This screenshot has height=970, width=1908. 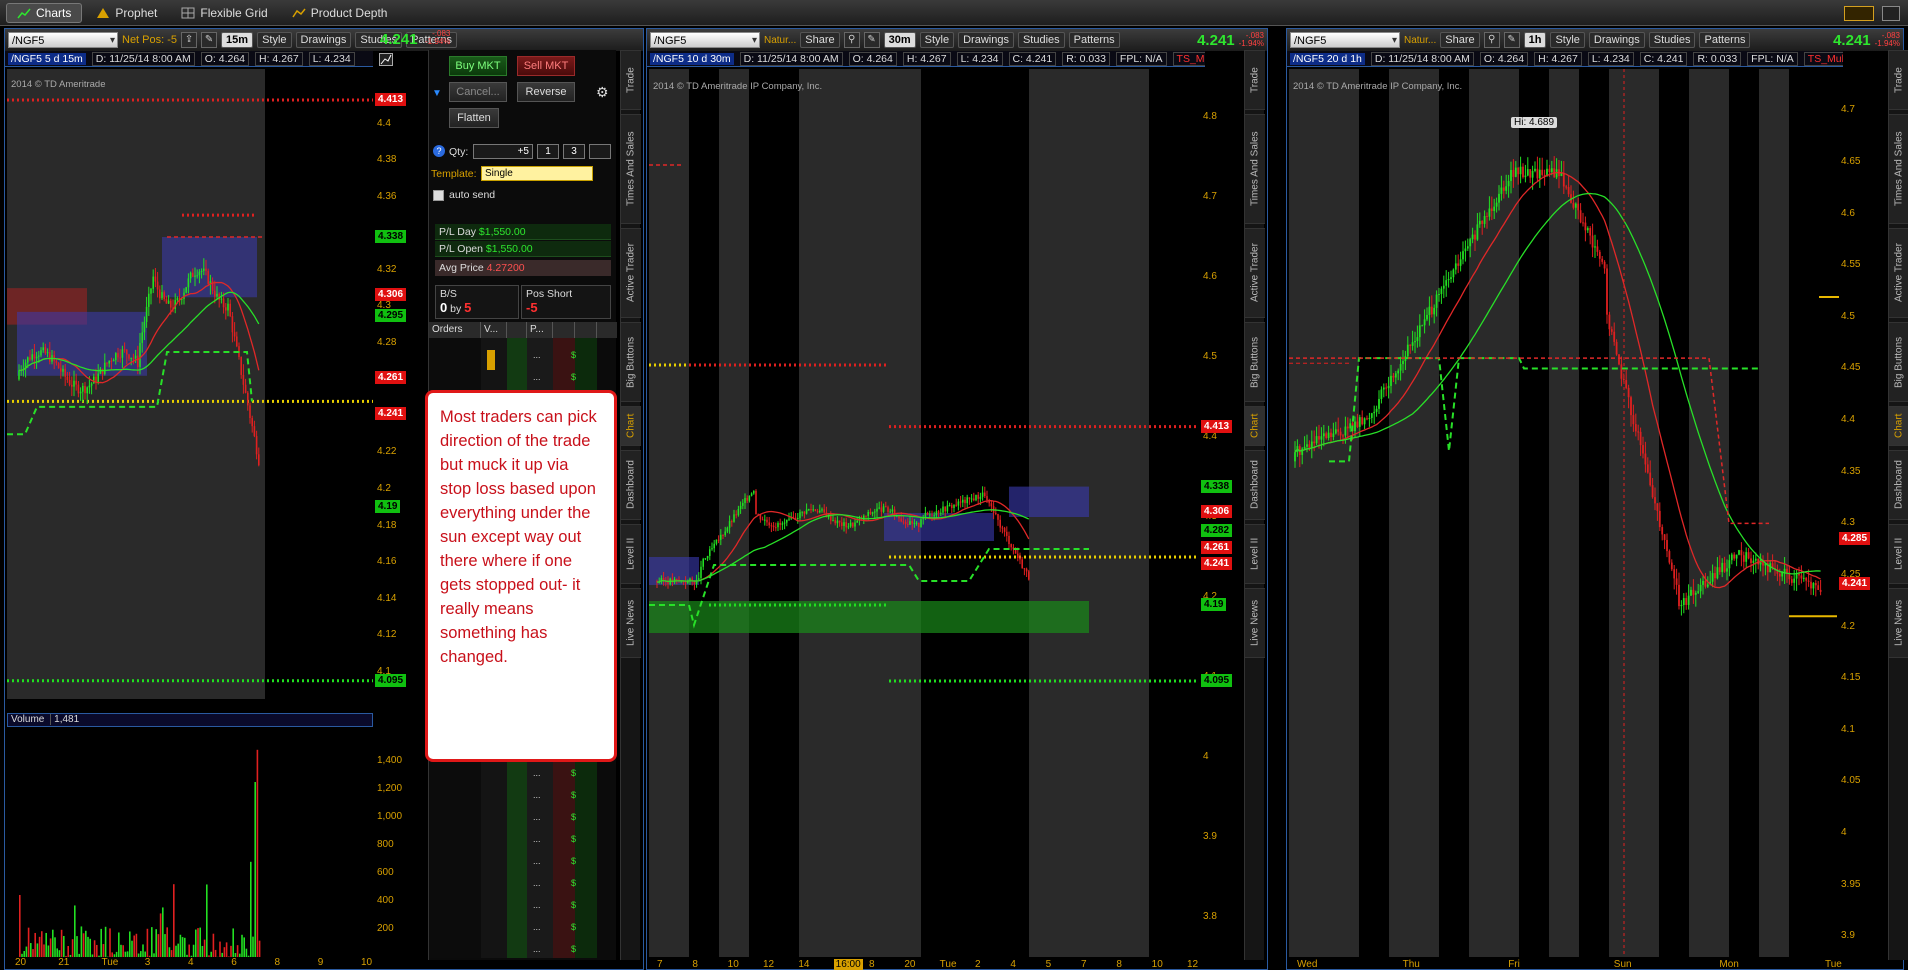 I want to click on chevron-down-icon: ▼, so click(x=437, y=93).